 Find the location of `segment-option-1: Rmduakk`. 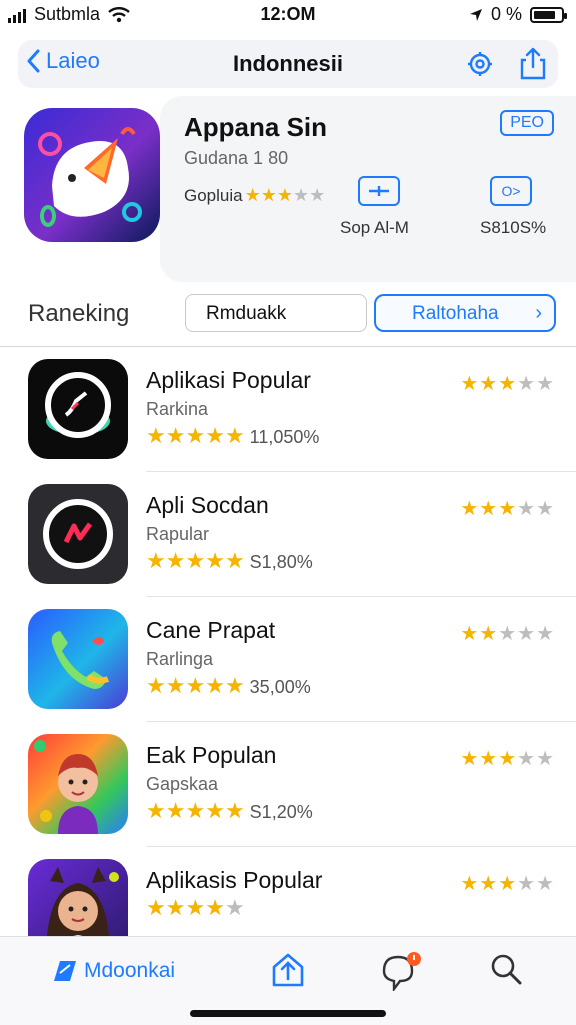

segment-option-1: Rmduakk is located at coordinates (276, 313).